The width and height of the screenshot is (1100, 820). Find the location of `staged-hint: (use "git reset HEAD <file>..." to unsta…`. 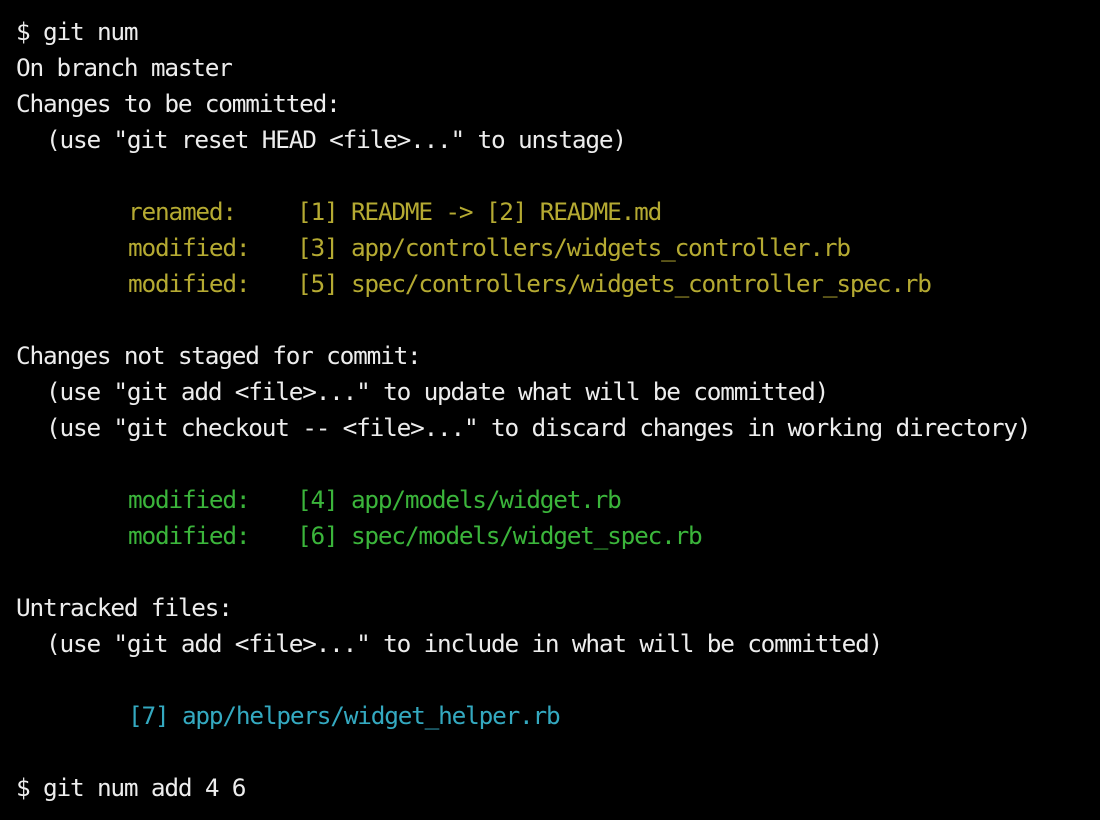

staged-hint: (use "git reset HEAD <file>..." to unsta… is located at coordinates (336, 139).